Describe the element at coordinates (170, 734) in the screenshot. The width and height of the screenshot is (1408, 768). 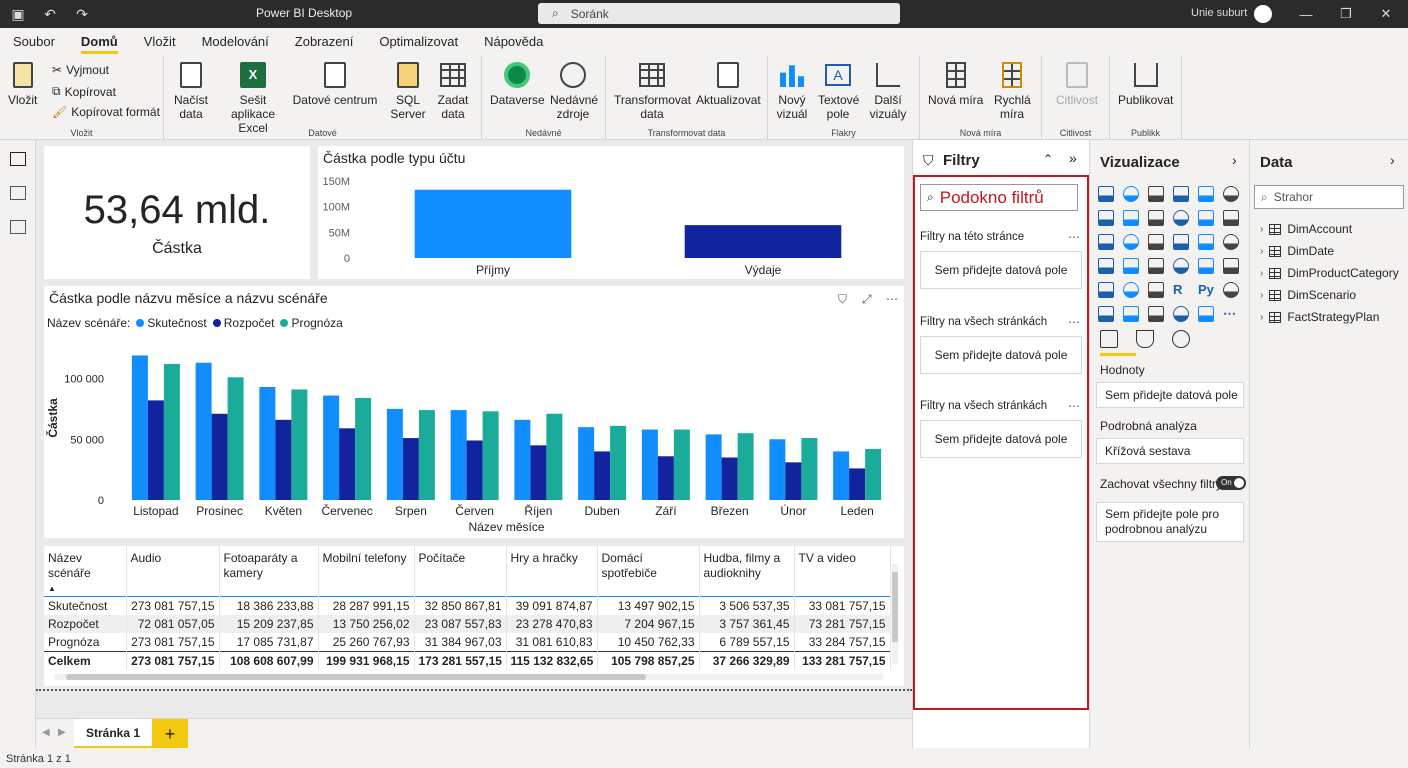
I see `add-page-button: +` at that location.